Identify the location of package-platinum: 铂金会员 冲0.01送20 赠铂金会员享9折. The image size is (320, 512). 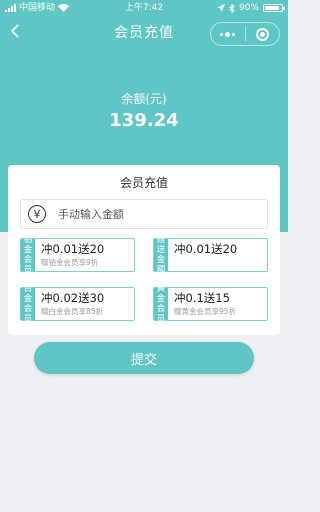
(77, 255).